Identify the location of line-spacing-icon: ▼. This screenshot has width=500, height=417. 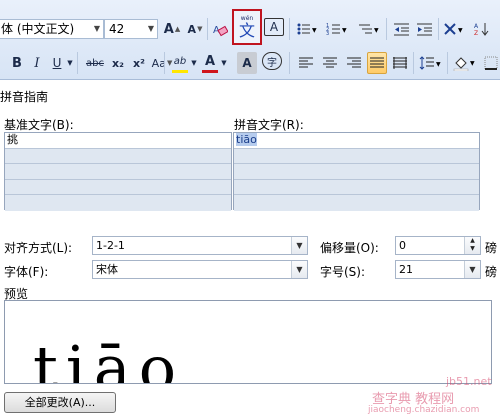
(430, 63).